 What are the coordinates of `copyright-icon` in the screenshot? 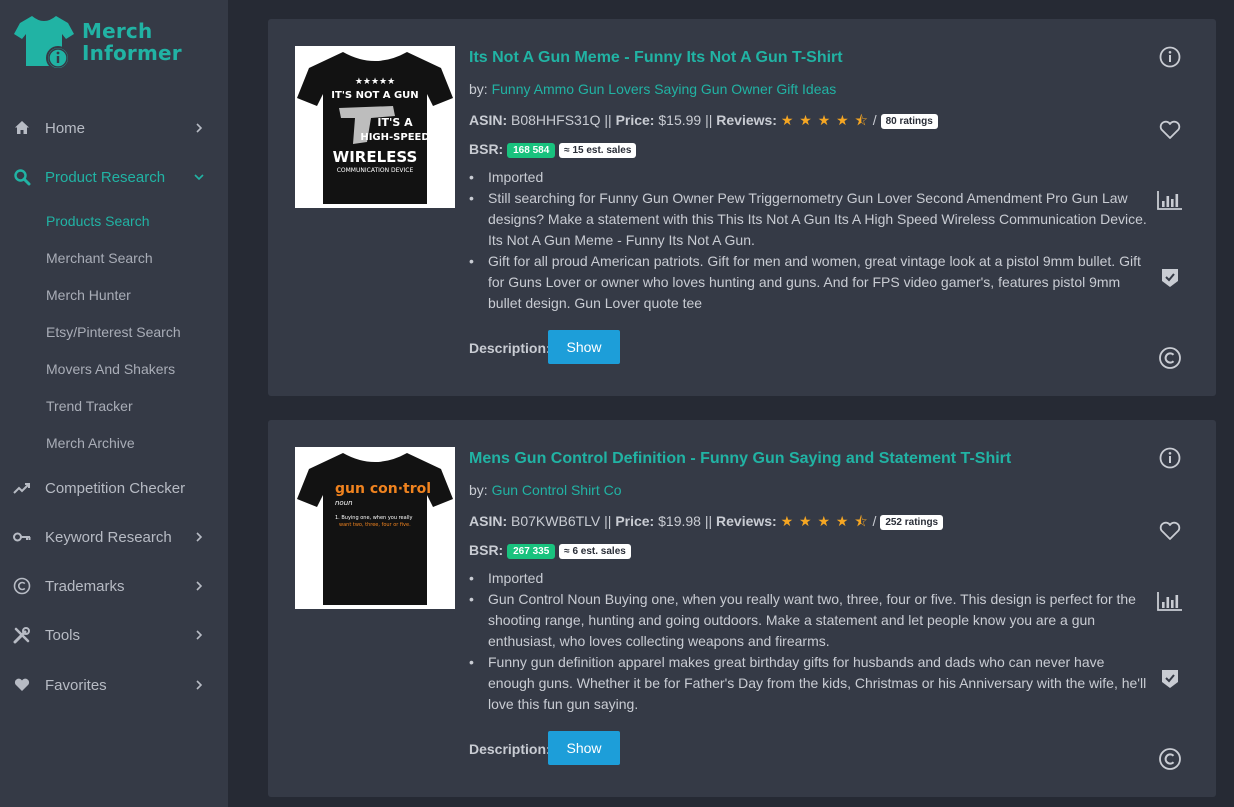 It's located at (22, 586).